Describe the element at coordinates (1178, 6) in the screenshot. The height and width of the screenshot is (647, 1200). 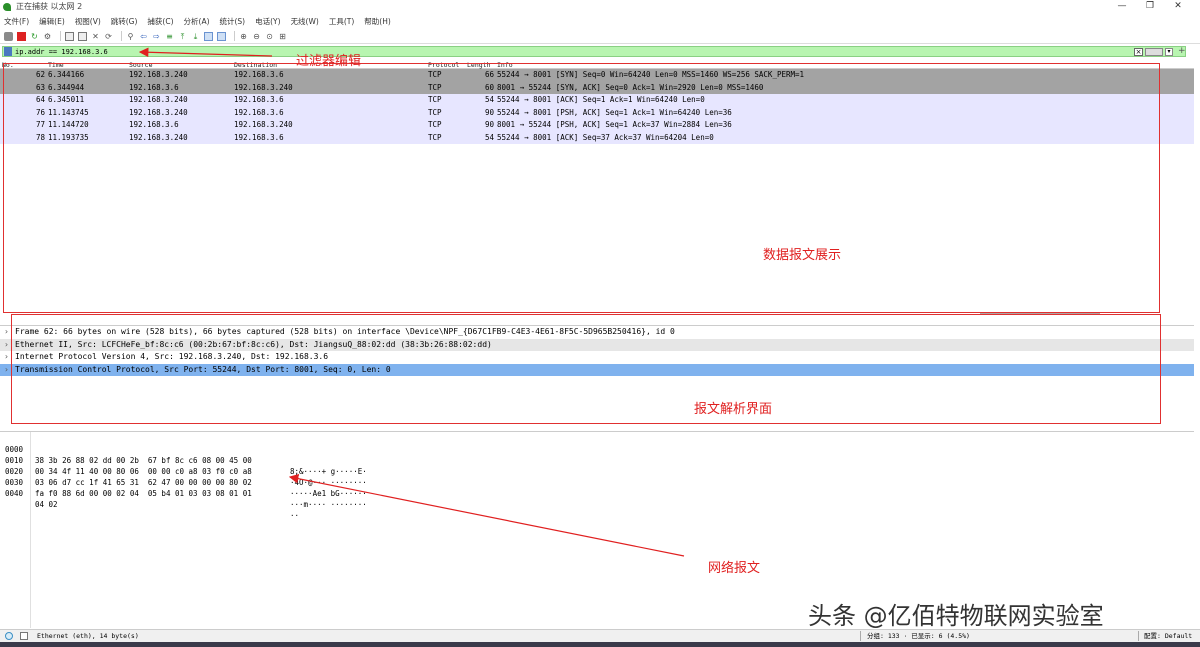
I see `close-button: ✕` at that location.